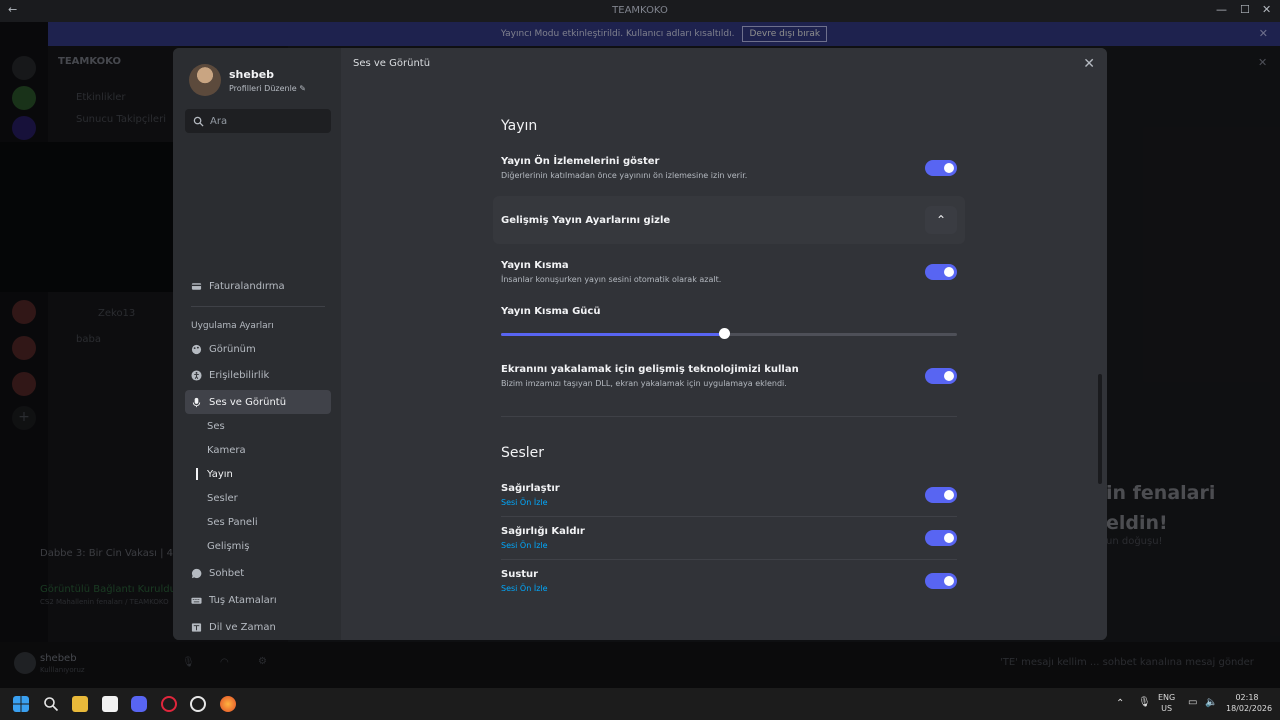  What do you see at coordinates (196, 573) in the screenshot?
I see `chat-icon` at bounding box center [196, 573].